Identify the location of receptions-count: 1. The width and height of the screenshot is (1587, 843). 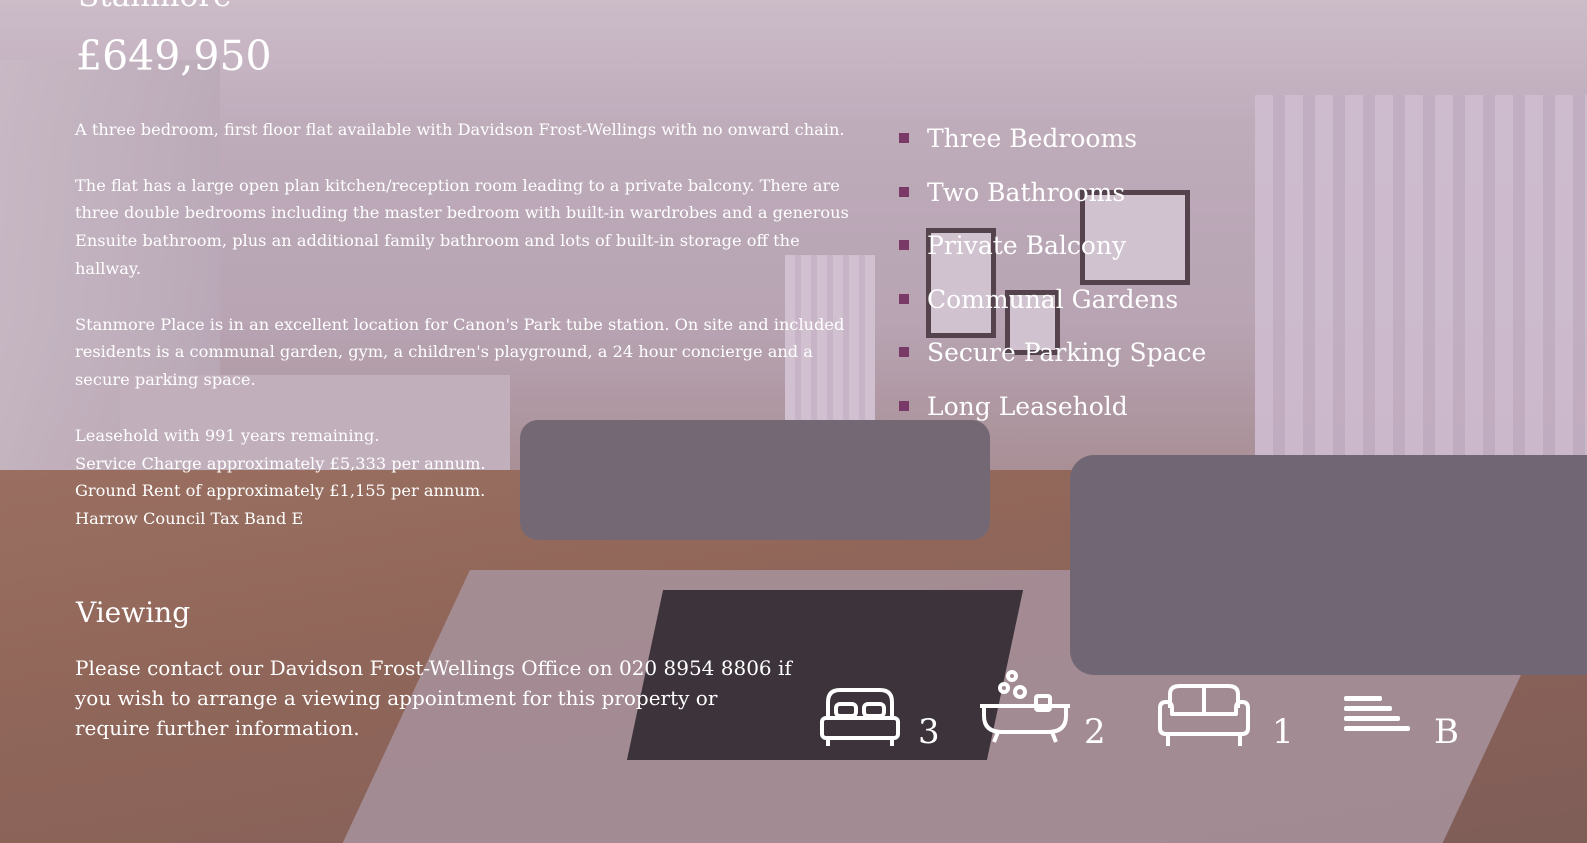
(1283, 732).